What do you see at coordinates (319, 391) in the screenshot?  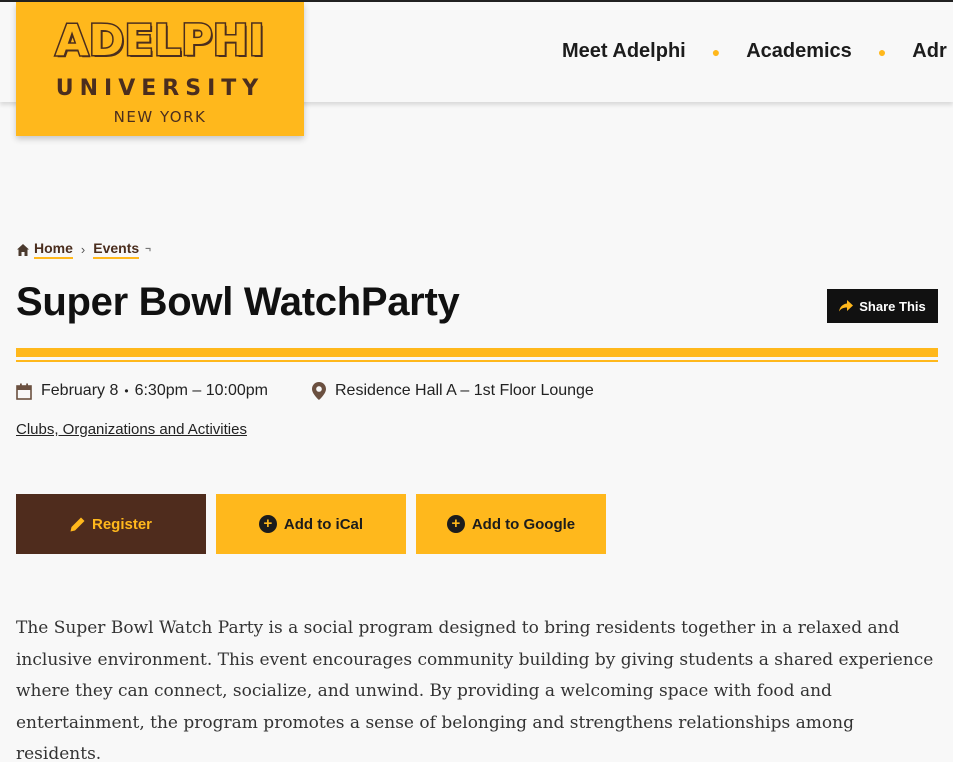 I see `location-pin-icon` at bounding box center [319, 391].